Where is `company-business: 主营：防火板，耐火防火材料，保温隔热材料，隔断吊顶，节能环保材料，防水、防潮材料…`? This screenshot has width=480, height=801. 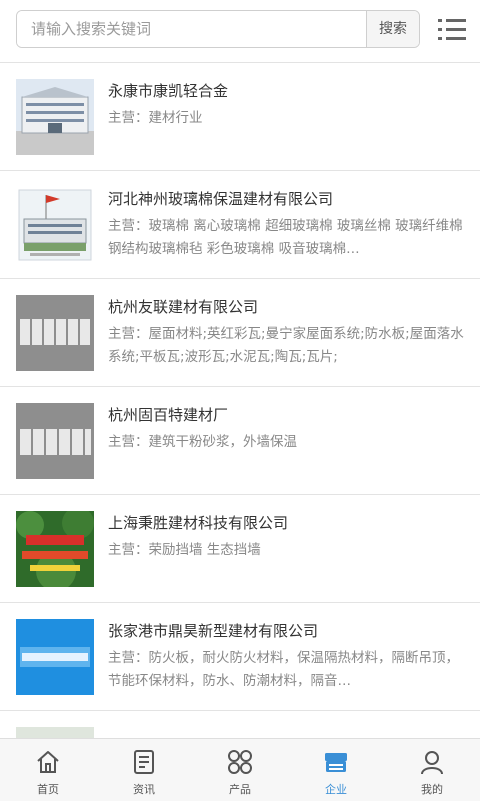 company-business: 主营：防火板，耐火防火材料，保温隔热材料，隔断吊顶，节能环保材料，防水、防潮材料… is located at coordinates (283, 669).